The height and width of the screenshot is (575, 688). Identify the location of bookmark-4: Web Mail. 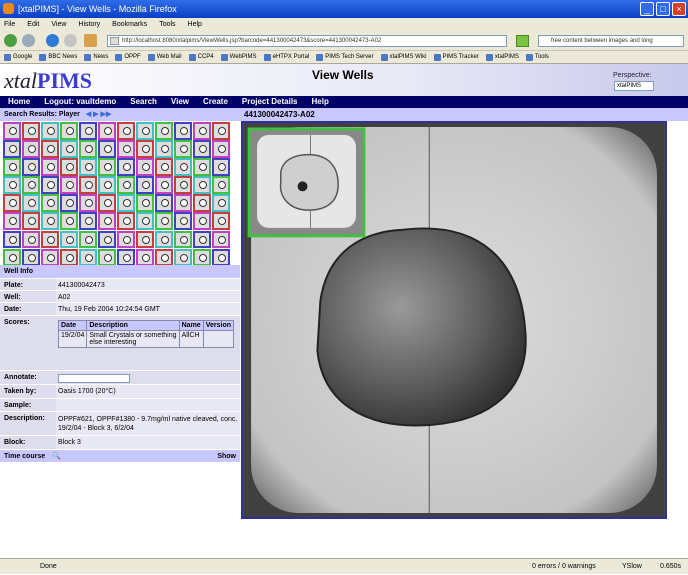
(164, 57).